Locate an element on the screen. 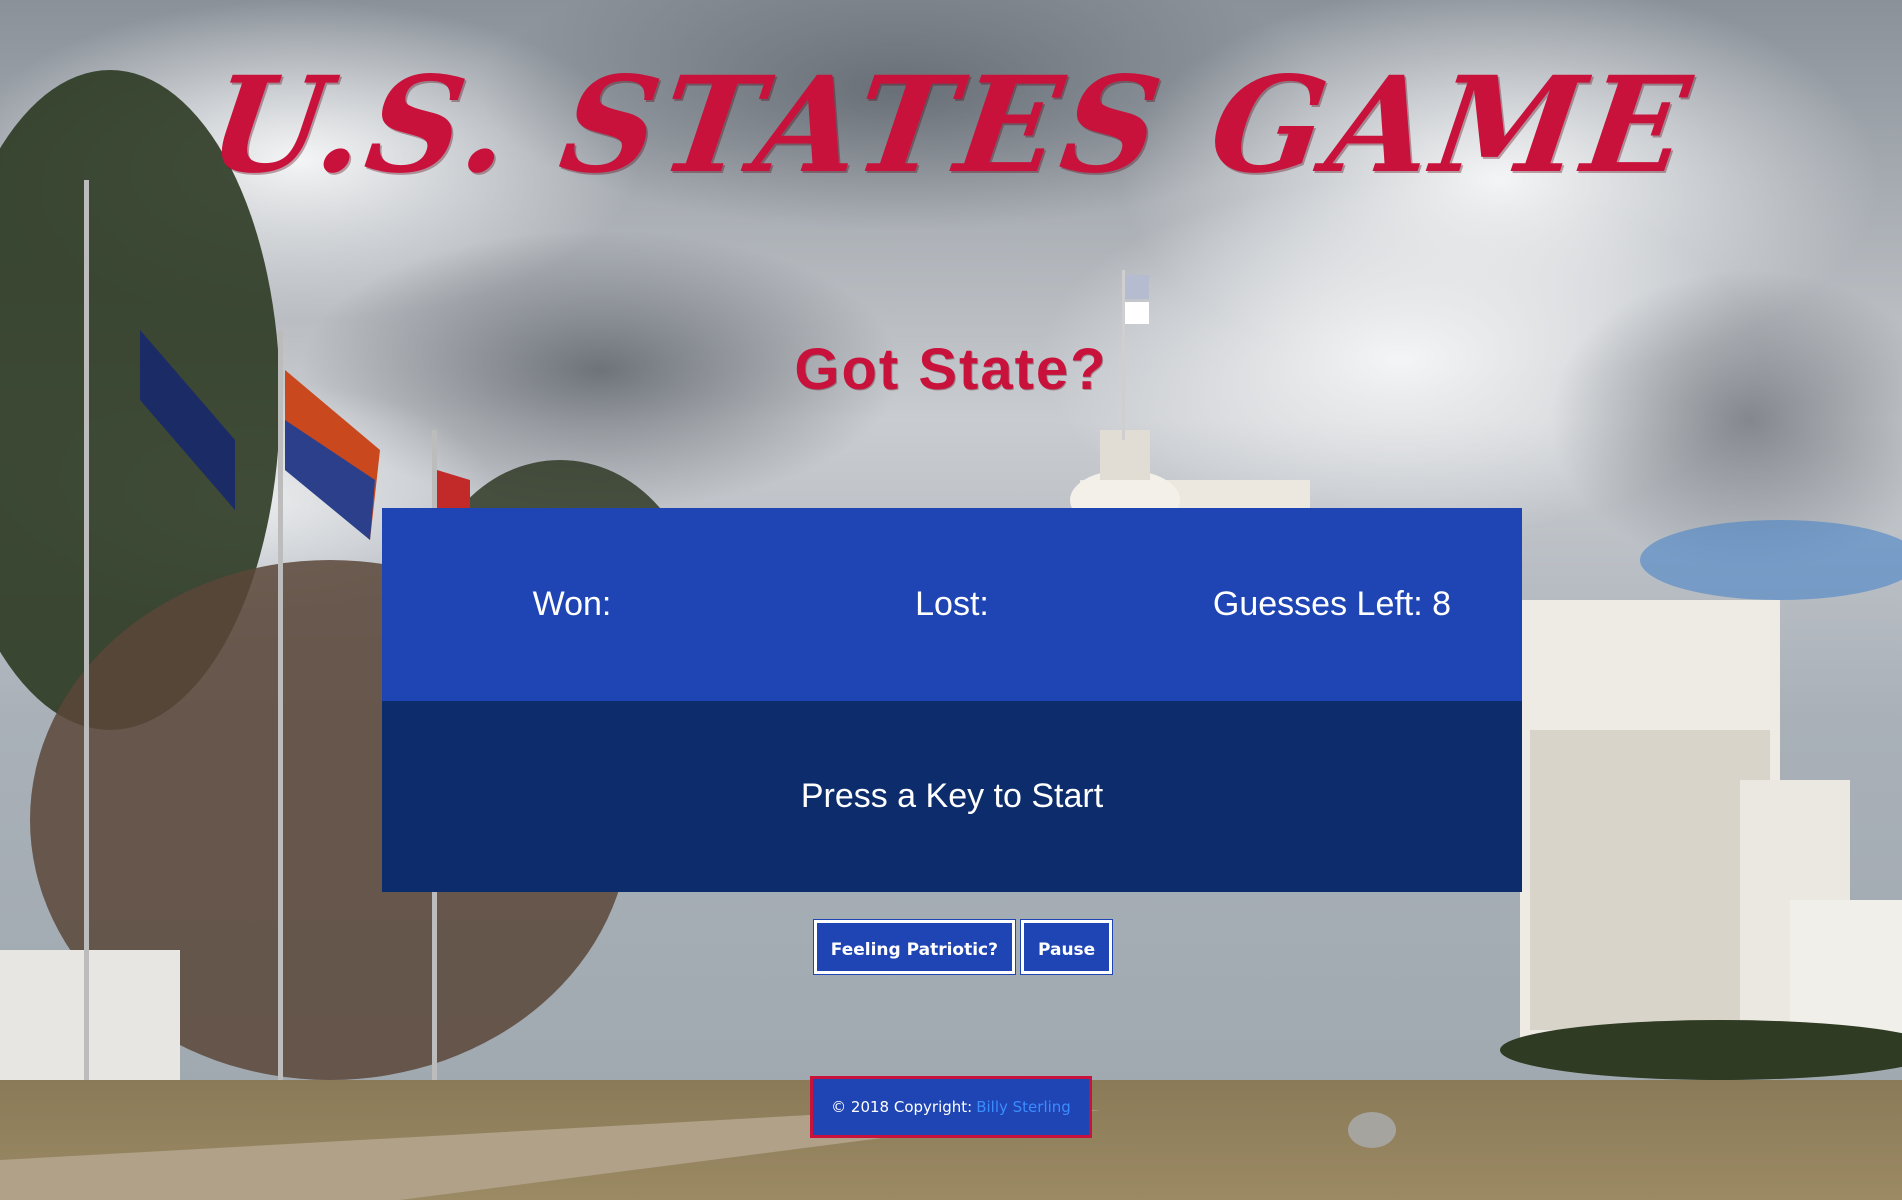 The width and height of the screenshot is (1902, 1200). game-message-area: Press a Key to Start is located at coordinates (952, 796).